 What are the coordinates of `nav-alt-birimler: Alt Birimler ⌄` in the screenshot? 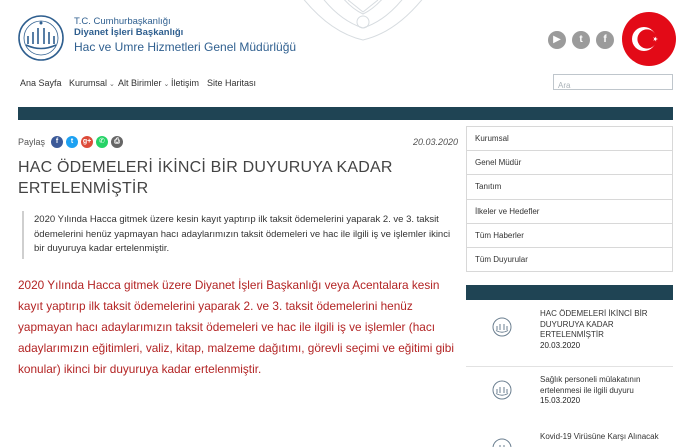 It's located at (143, 84).